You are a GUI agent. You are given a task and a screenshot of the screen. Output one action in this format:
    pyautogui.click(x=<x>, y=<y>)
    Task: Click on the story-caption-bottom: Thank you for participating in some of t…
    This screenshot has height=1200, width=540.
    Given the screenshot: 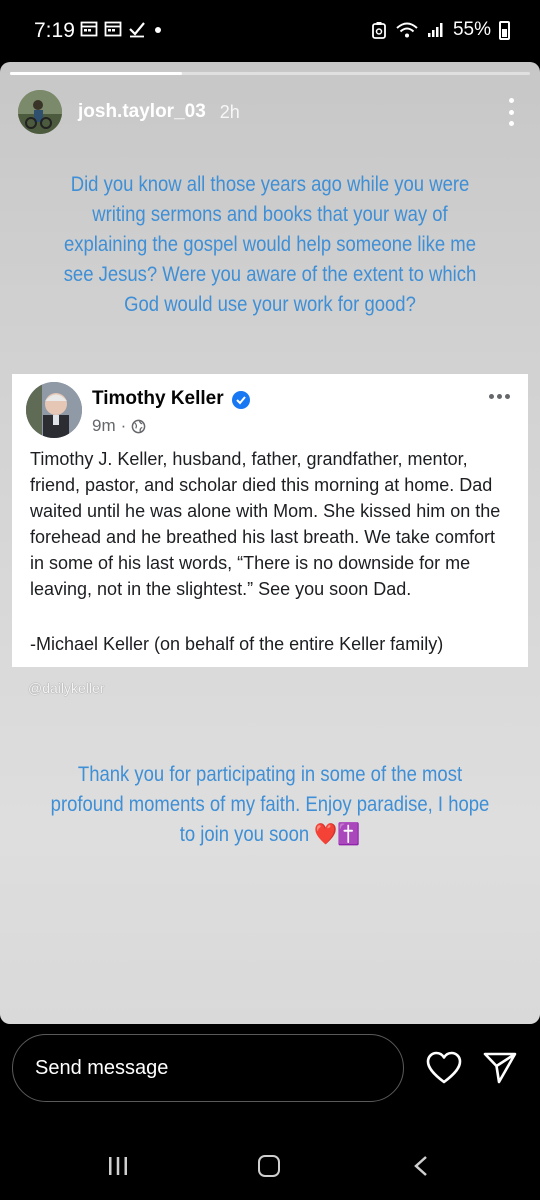 What is the action you would take?
    pyautogui.click(x=270, y=804)
    